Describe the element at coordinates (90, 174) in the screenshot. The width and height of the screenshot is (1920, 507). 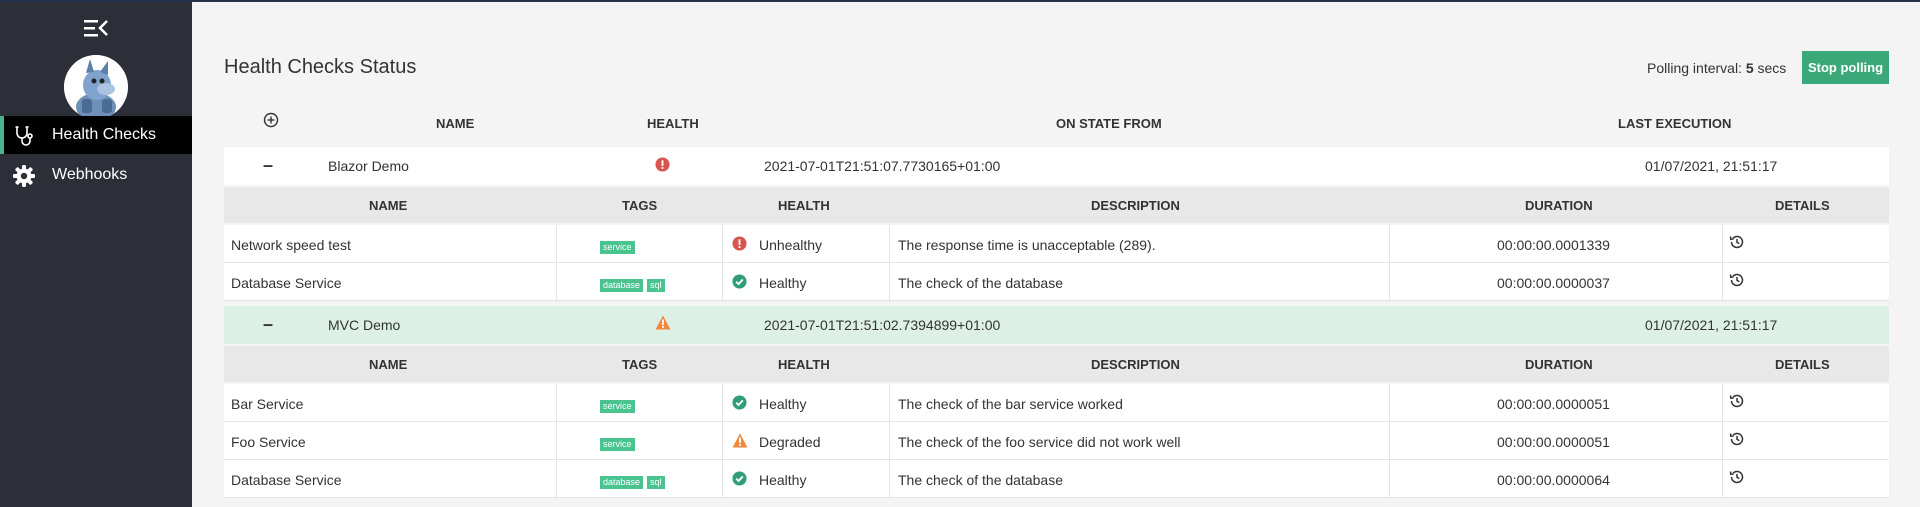
I see `sidebar-item-label: Webhooks` at that location.